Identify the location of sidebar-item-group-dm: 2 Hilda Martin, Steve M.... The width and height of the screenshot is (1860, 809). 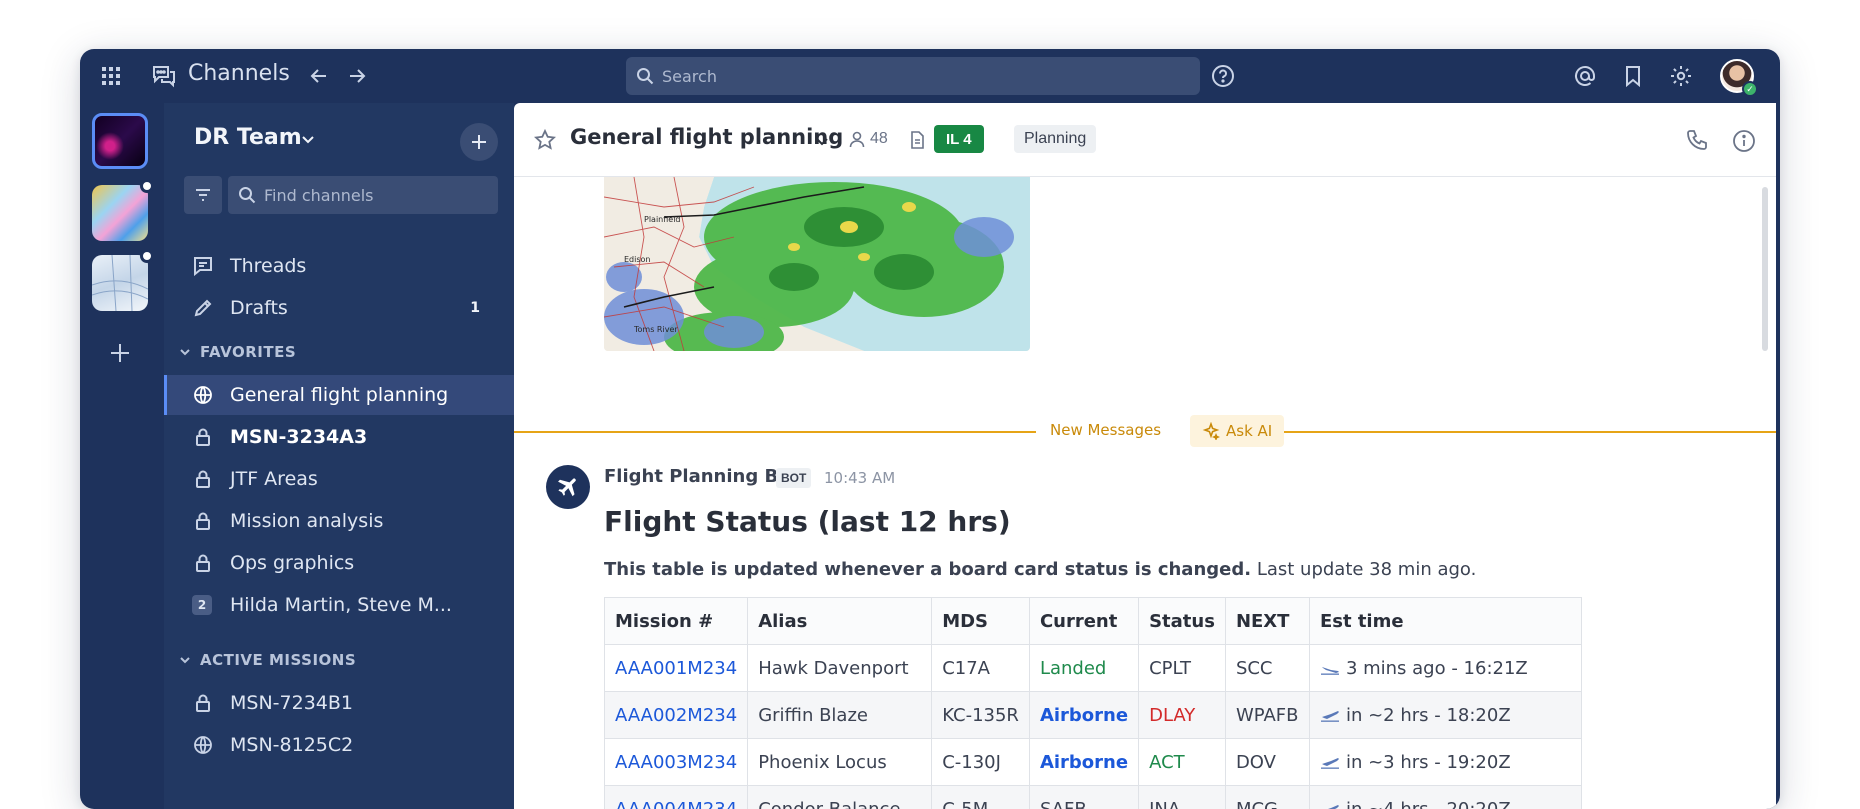
(339, 605).